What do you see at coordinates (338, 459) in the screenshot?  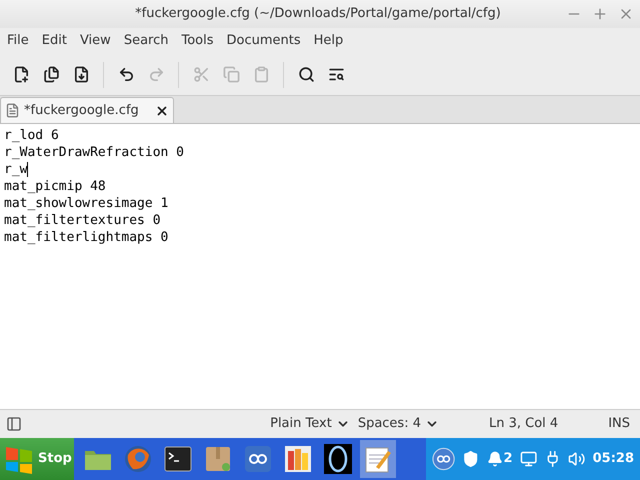 I see `ring-icon` at bounding box center [338, 459].